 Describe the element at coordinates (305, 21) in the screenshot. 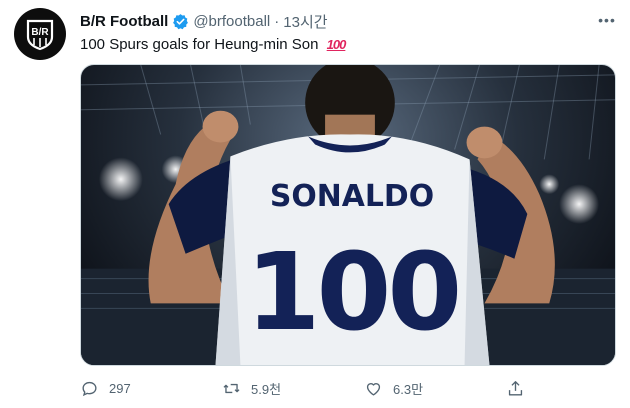

I see `tweet-time: 13시간` at that location.